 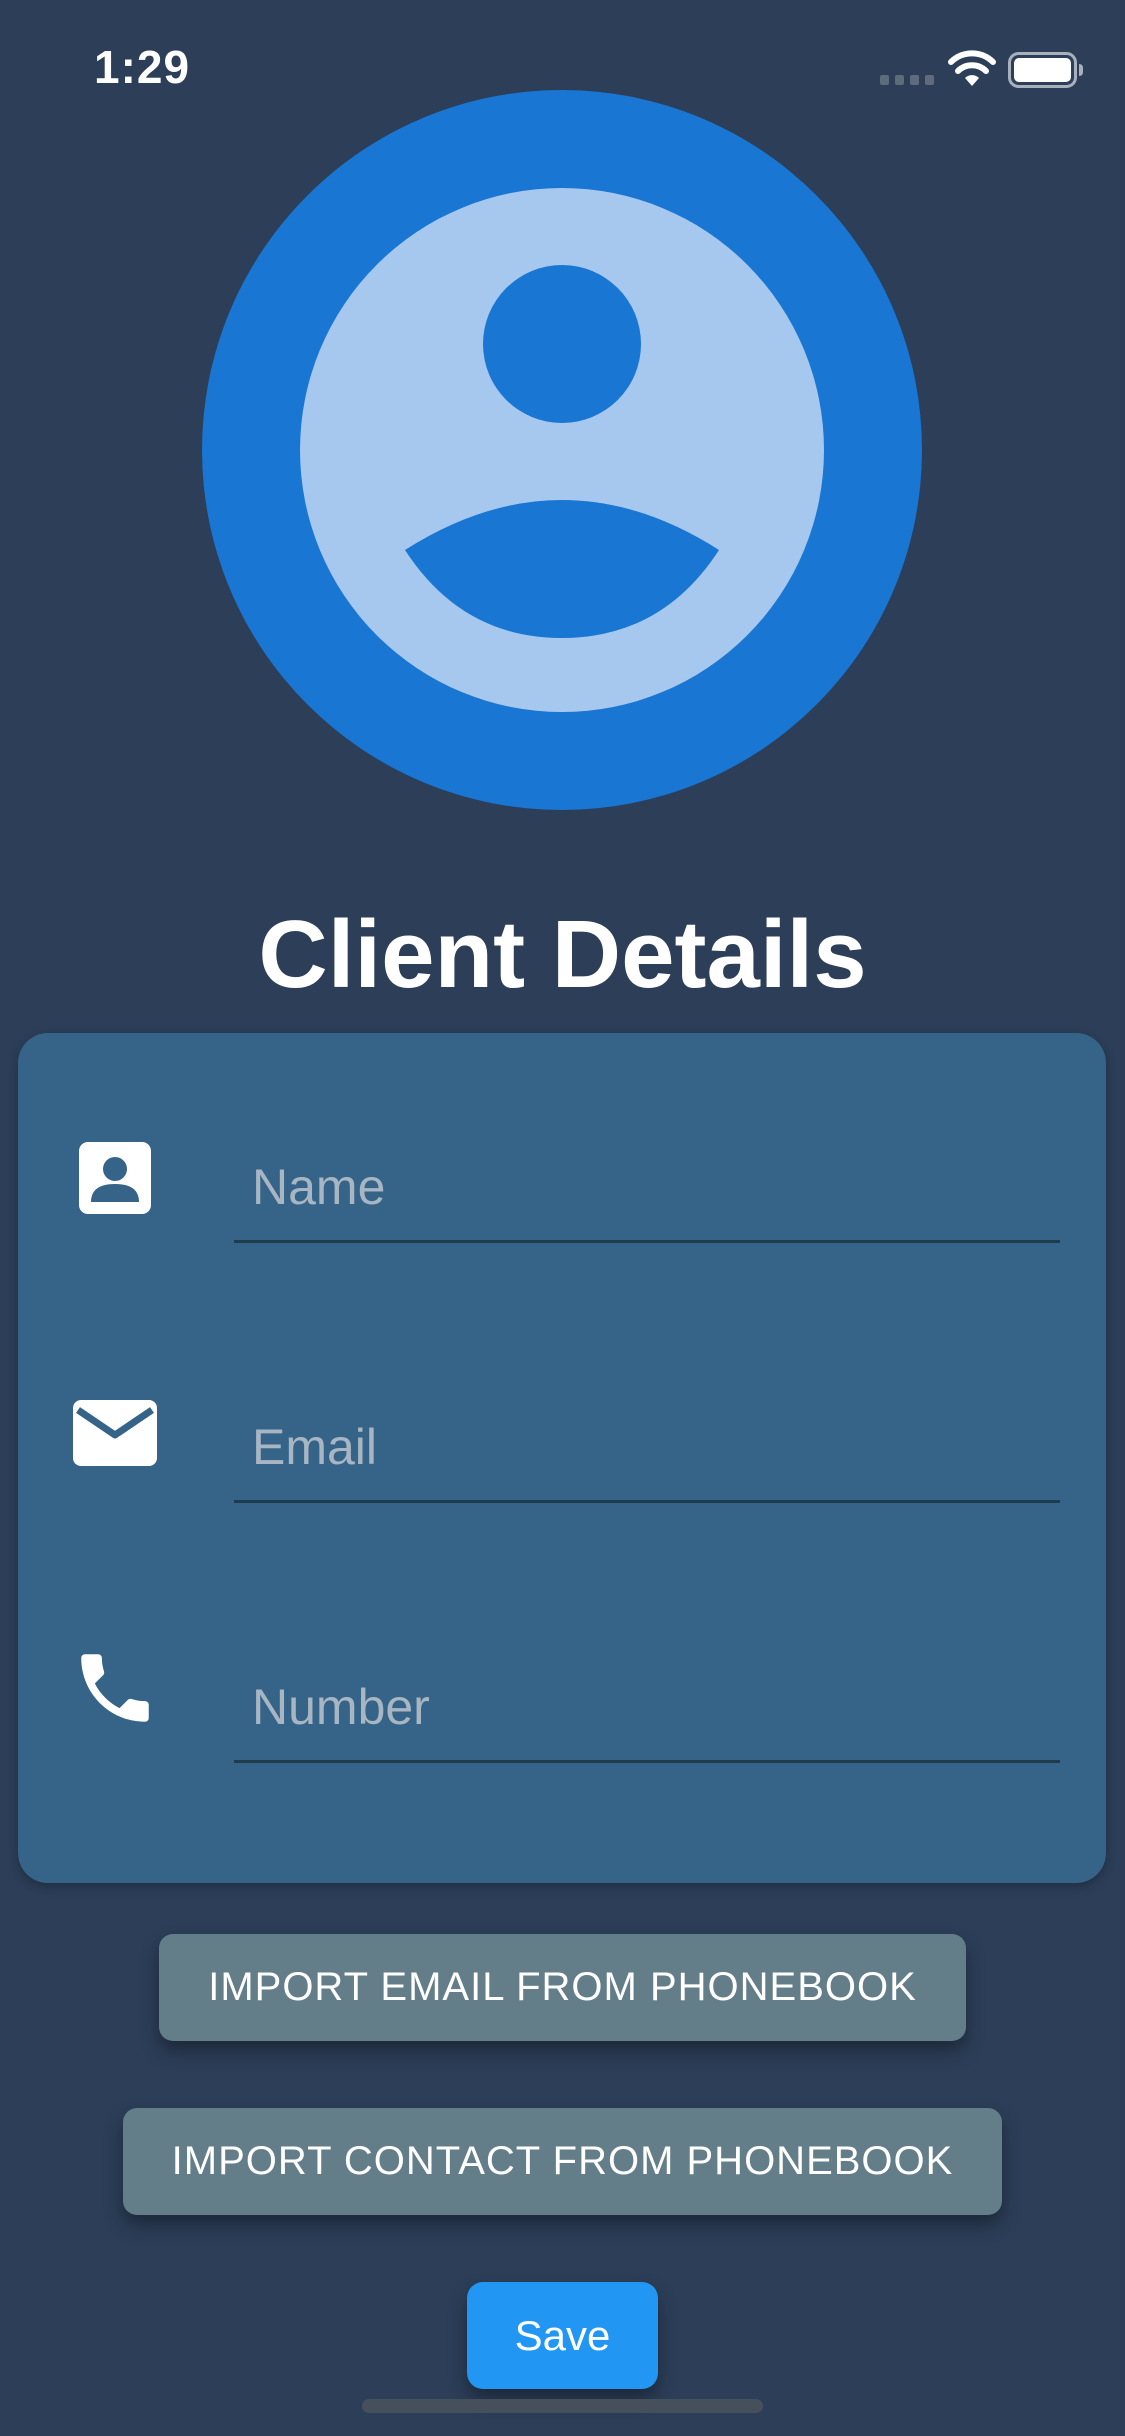 What do you see at coordinates (115, 1178) in the screenshot?
I see `contact-card-icon` at bounding box center [115, 1178].